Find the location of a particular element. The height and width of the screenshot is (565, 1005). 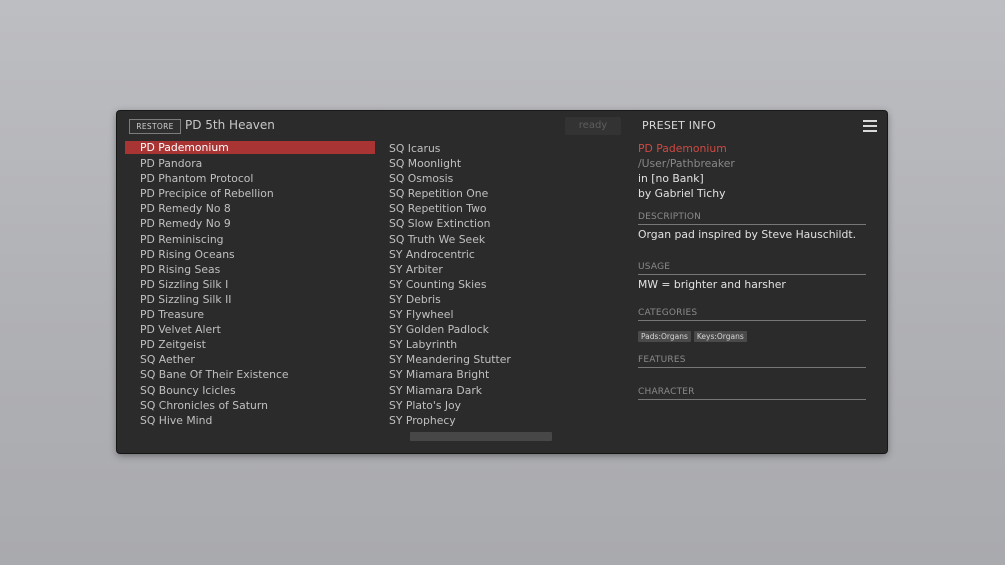

preset-list-item: SQ Hive Mind is located at coordinates (250, 420).